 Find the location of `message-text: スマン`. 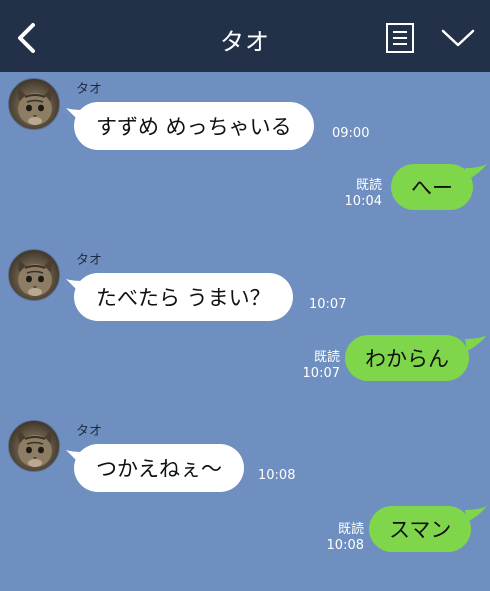

message-text: スマン is located at coordinates (420, 530).